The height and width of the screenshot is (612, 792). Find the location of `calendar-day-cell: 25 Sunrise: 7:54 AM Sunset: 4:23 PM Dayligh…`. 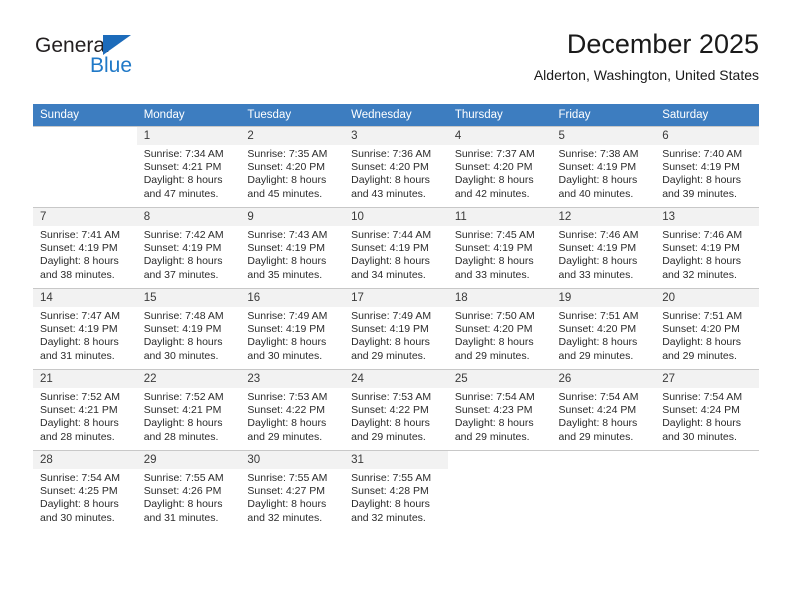

calendar-day-cell: 25 Sunrise: 7:54 AM Sunset: 4:23 PM Dayligh… is located at coordinates (499, 409).